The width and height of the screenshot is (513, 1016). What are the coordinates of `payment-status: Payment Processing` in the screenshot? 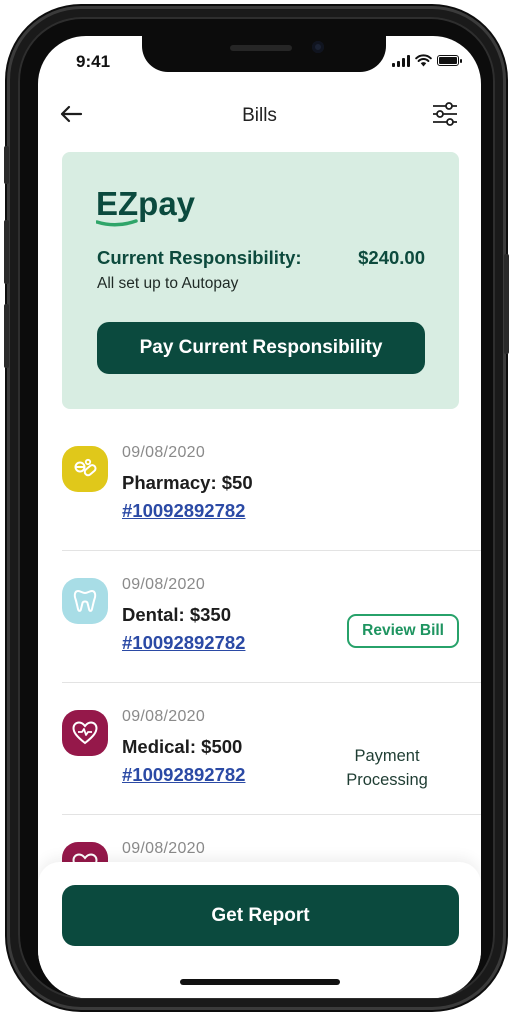 It's located at (387, 768).